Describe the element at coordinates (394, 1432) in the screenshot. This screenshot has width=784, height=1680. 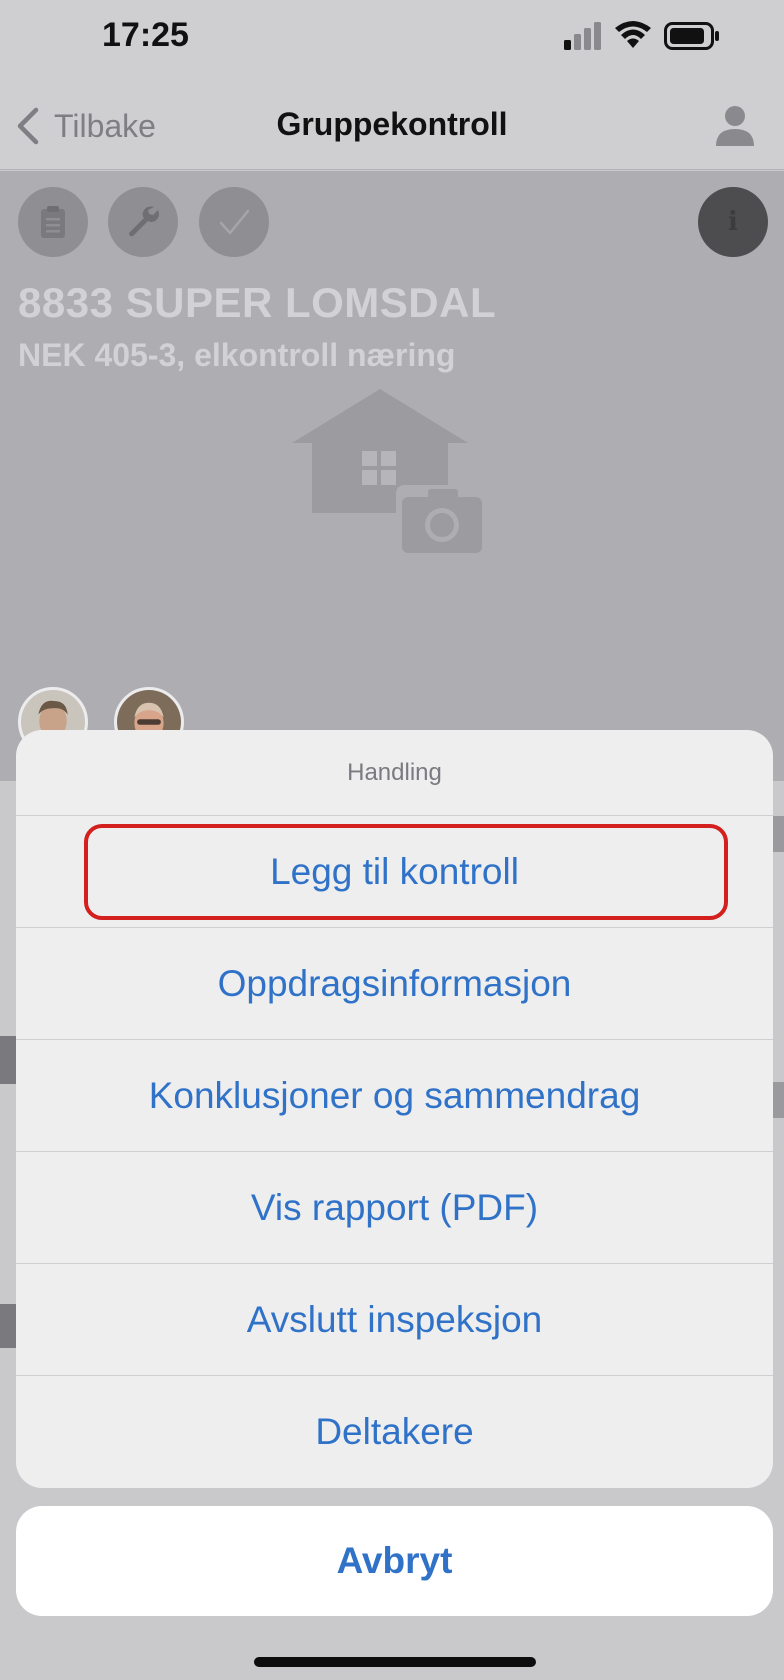
I see `participants-button: Deltakere` at that location.